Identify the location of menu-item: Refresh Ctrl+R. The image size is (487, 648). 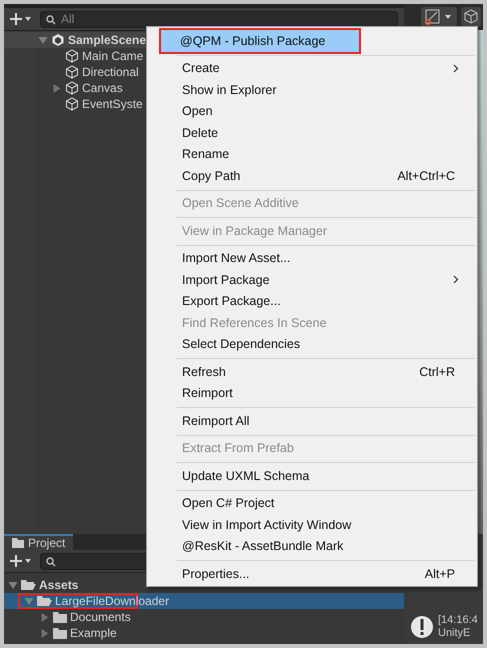
(312, 371).